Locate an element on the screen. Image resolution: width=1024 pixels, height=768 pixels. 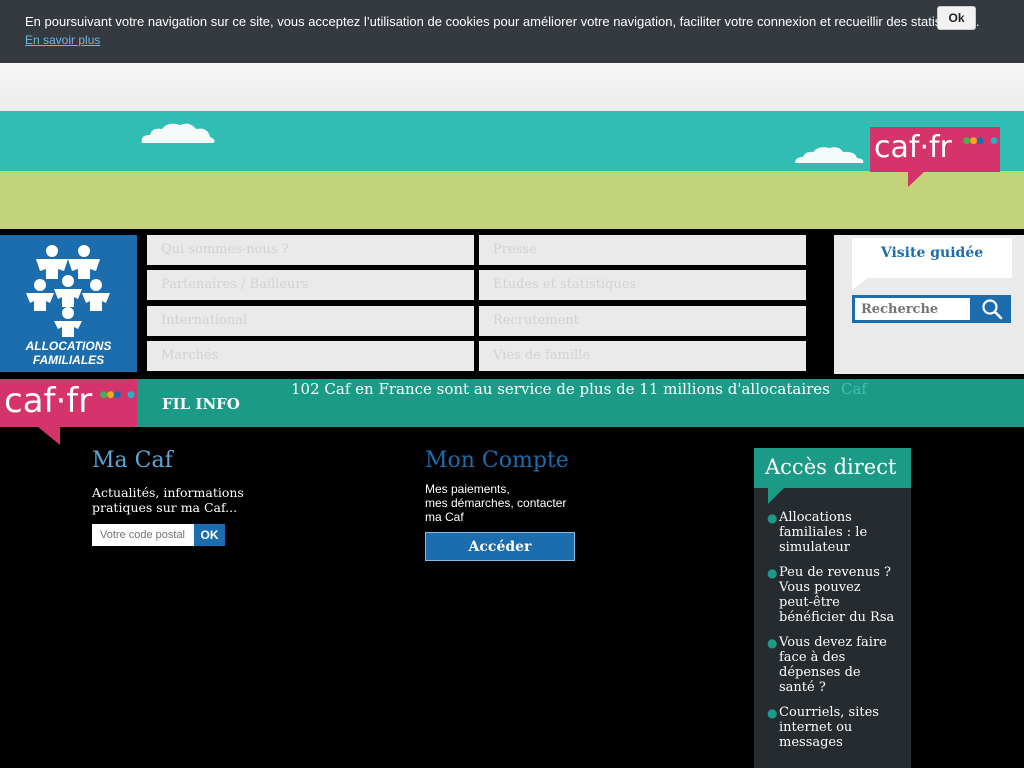
nav-item-qui-sommes-nous: Qui sommes-nous ? is located at coordinates (310, 250).